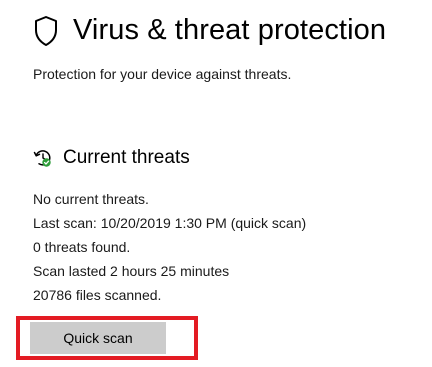 The image size is (432, 367). Describe the element at coordinates (126, 157) in the screenshot. I see `current-threats-title: Current threats` at that location.